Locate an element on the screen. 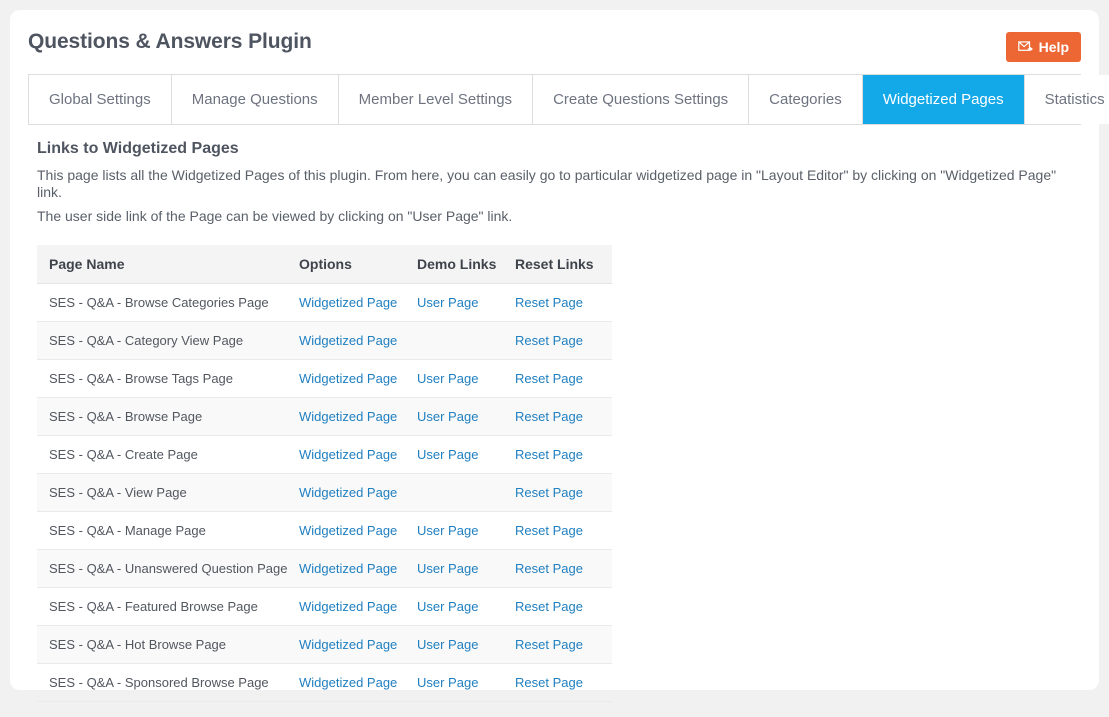  tab-label: Categories is located at coordinates (805, 99).